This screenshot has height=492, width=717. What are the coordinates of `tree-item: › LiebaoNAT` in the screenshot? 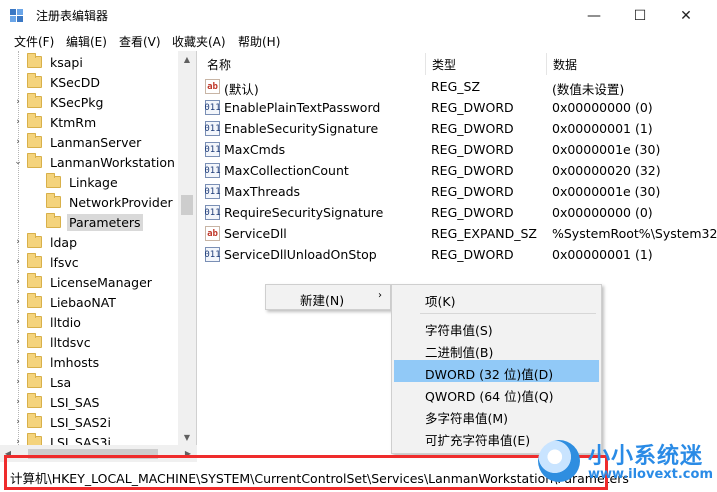 It's located at (65, 302).